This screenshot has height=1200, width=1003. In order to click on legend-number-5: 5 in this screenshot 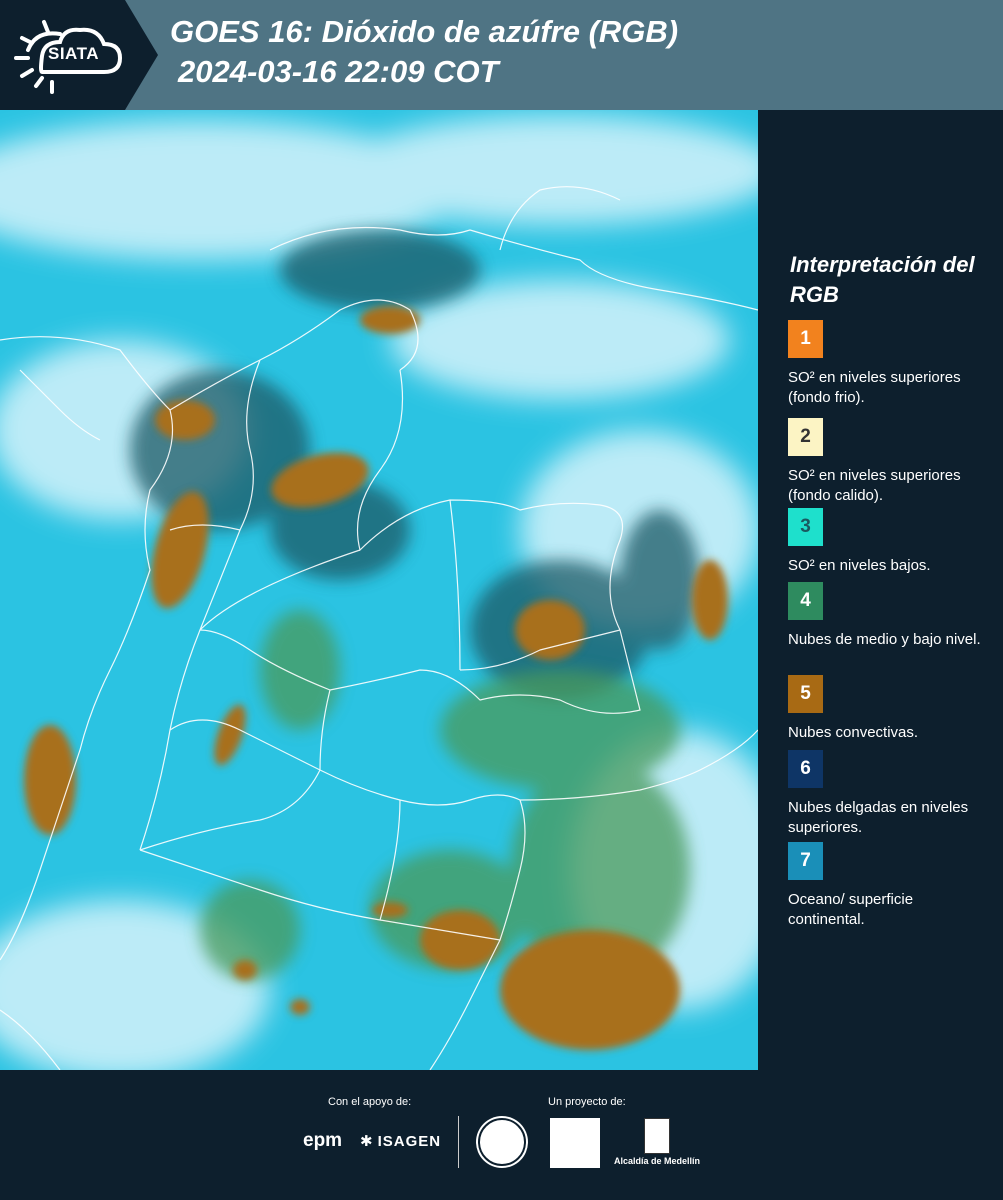, I will do `click(805, 693)`.